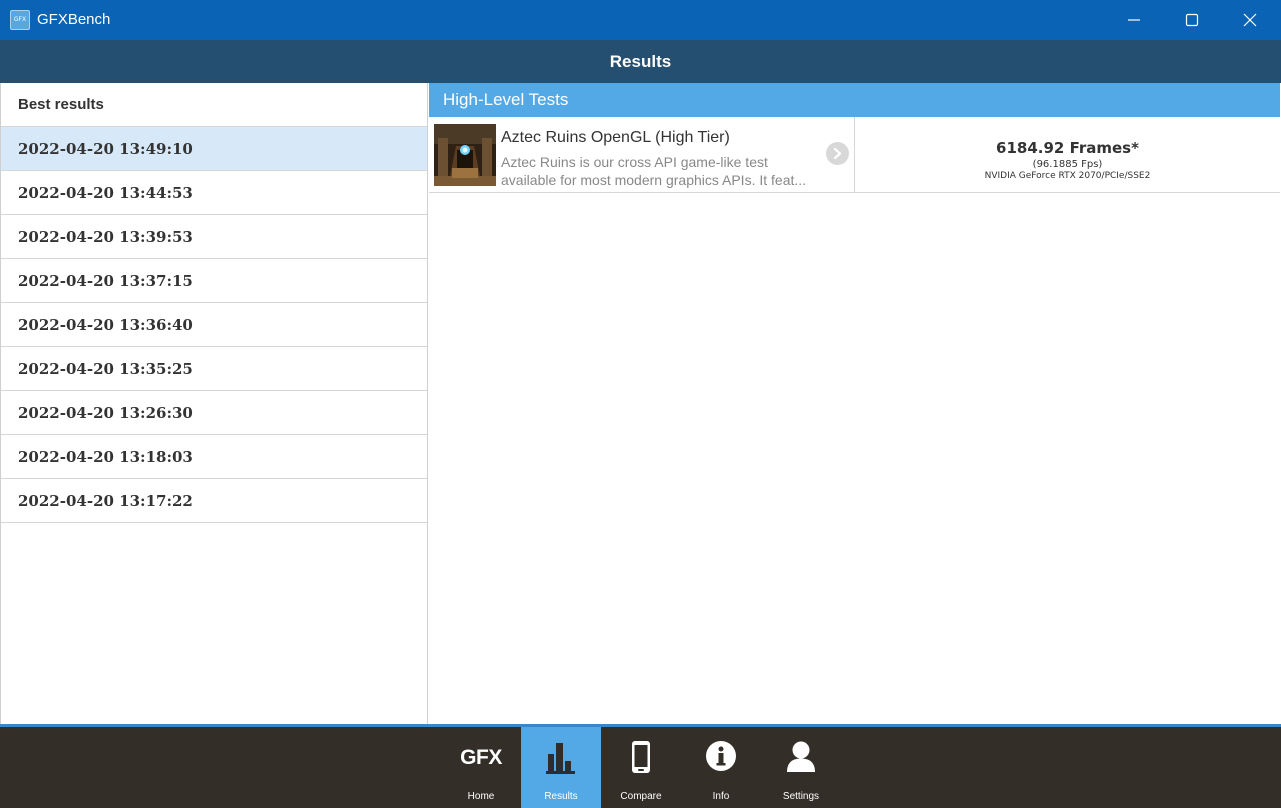  I want to click on minimize-icon, so click(1134, 20).